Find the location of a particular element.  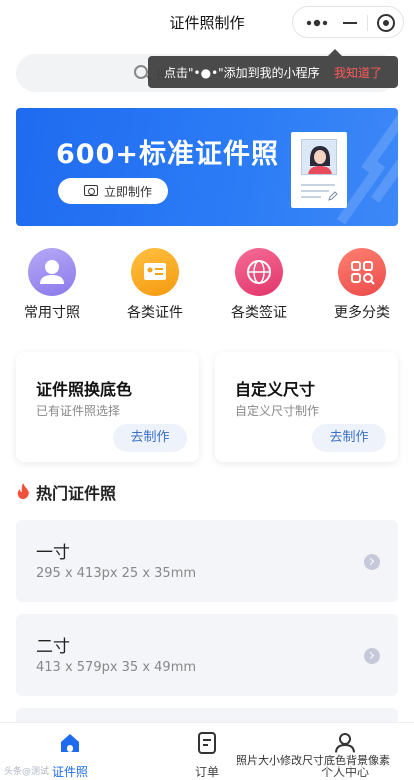

category-label: 各类签证 is located at coordinates (259, 313).